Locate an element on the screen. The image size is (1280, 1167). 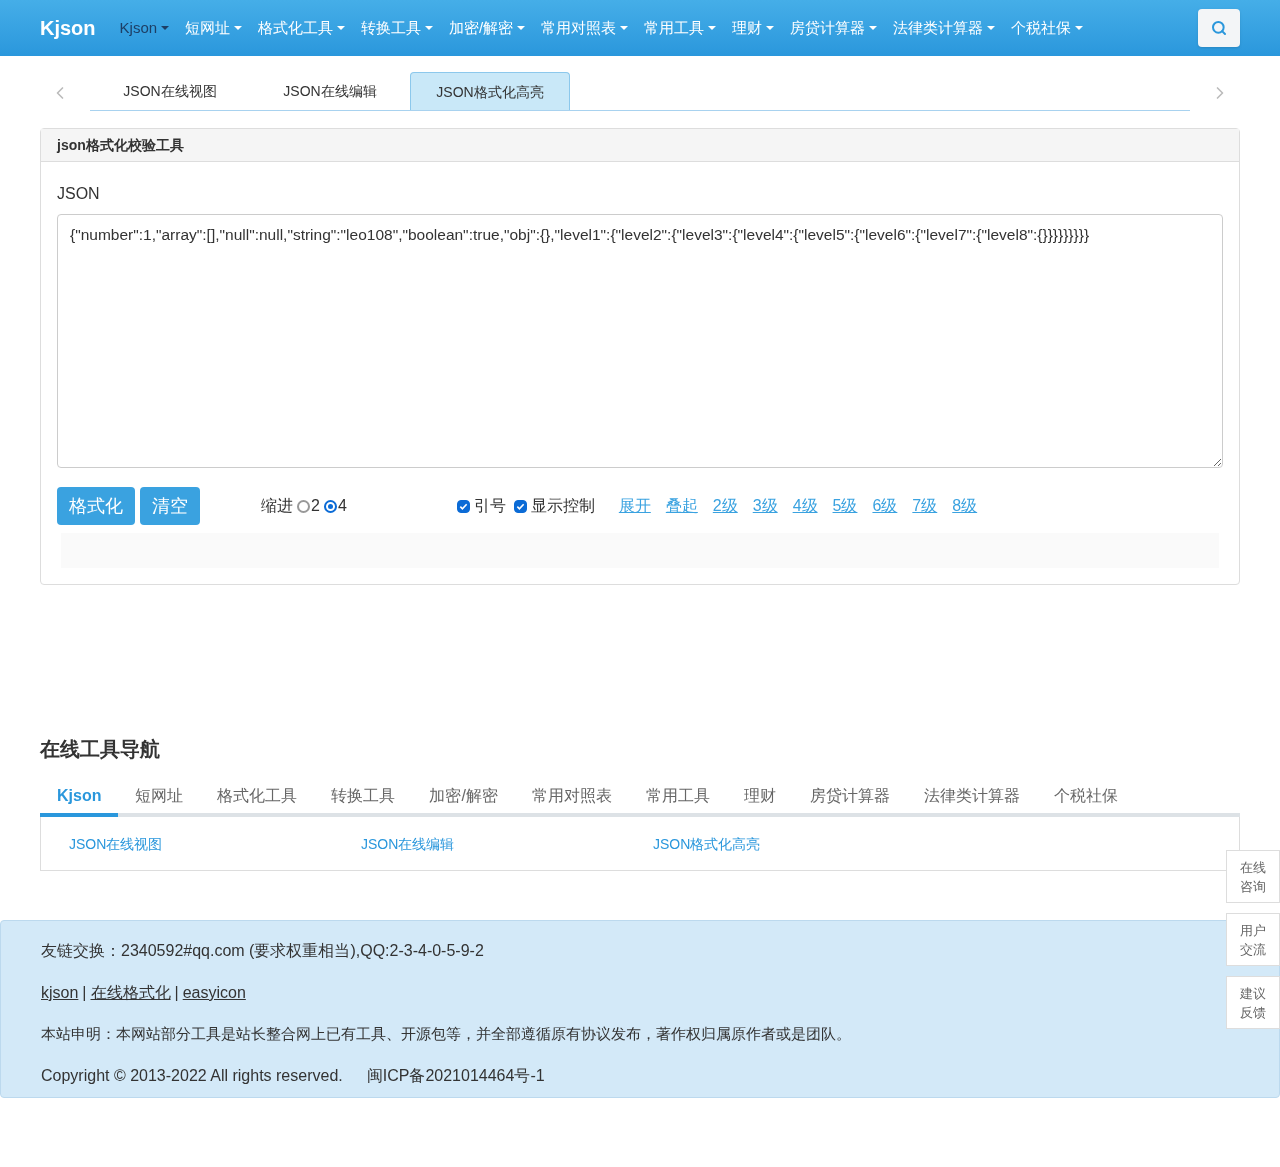
side-float-button: 用户交流 is located at coordinates (1253, 939).